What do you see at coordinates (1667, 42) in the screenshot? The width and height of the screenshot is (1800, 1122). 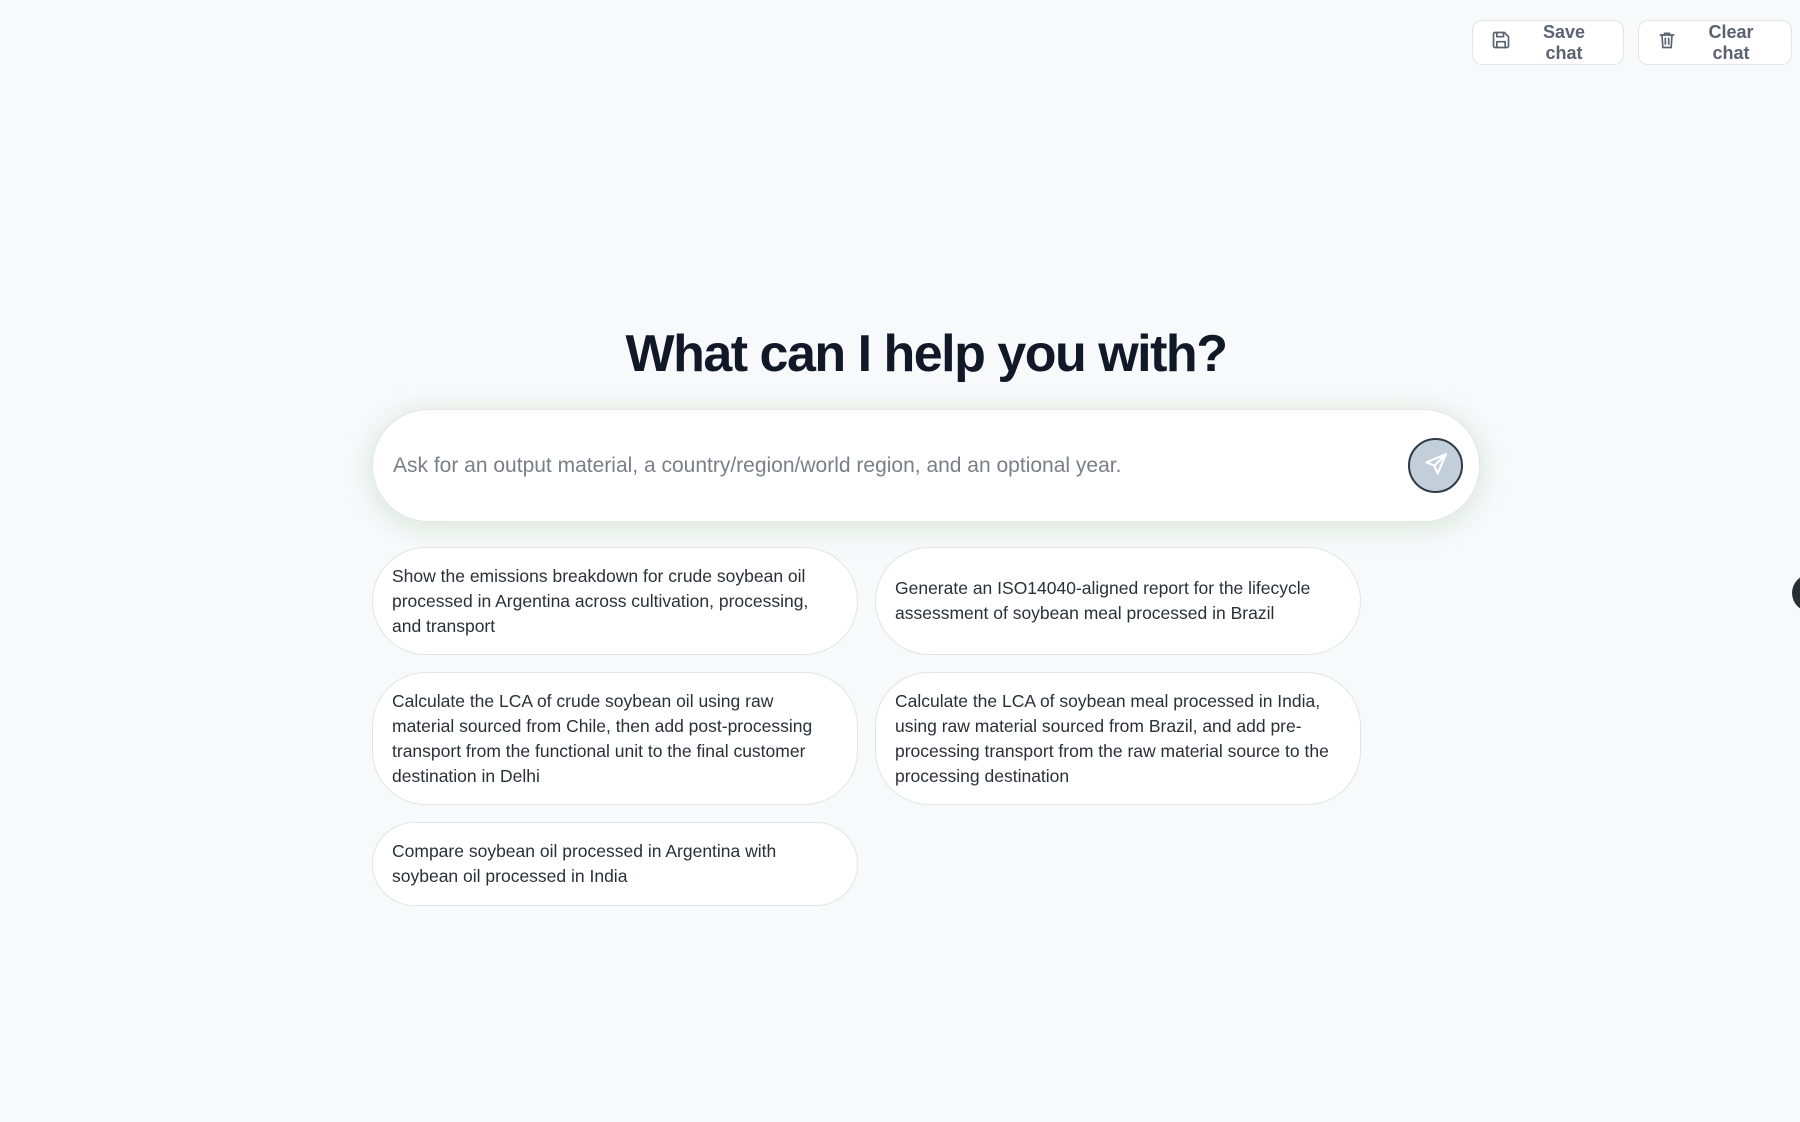 I see `trash-icon` at bounding box center [1667, 42].